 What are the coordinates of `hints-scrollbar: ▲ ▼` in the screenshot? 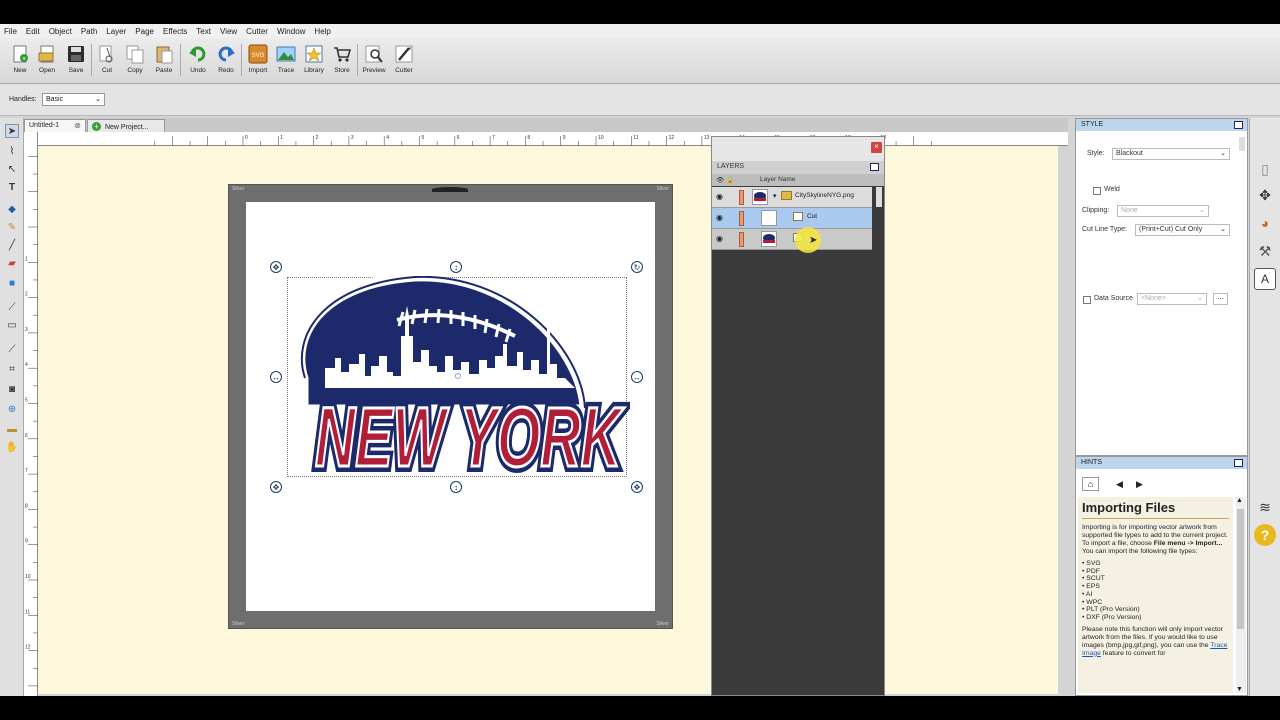 It's located at (1241, 595).